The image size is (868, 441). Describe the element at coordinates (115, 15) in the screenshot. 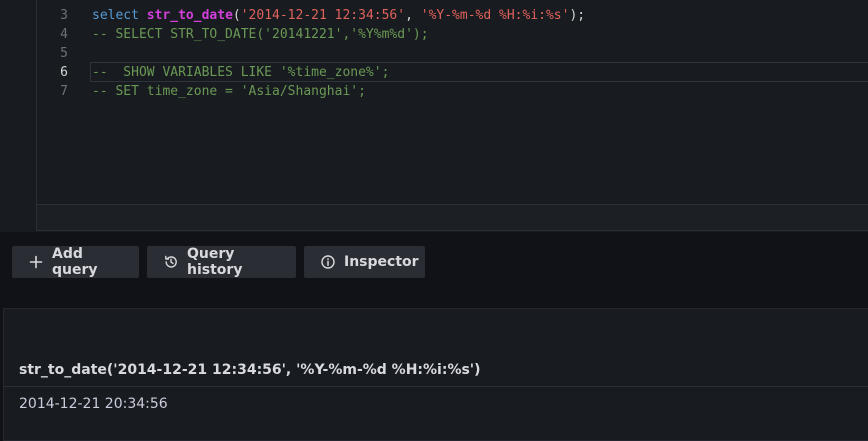

I see `sql-keyword: select` at that location.